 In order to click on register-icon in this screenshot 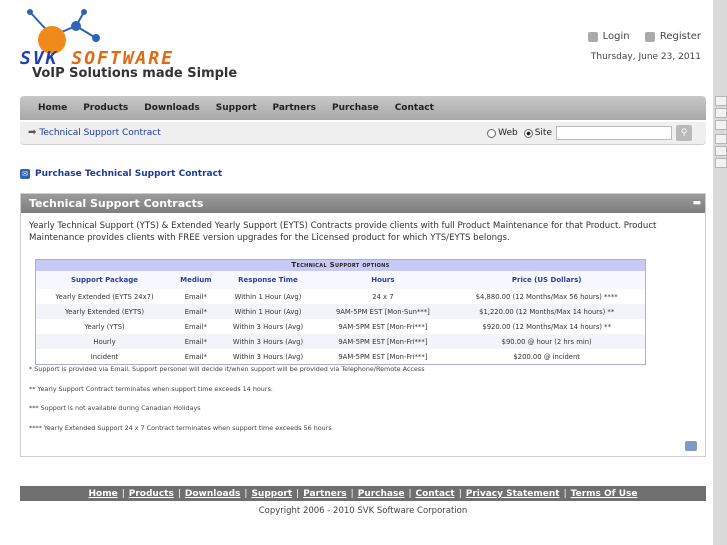, I will do `click(649, 36)`.